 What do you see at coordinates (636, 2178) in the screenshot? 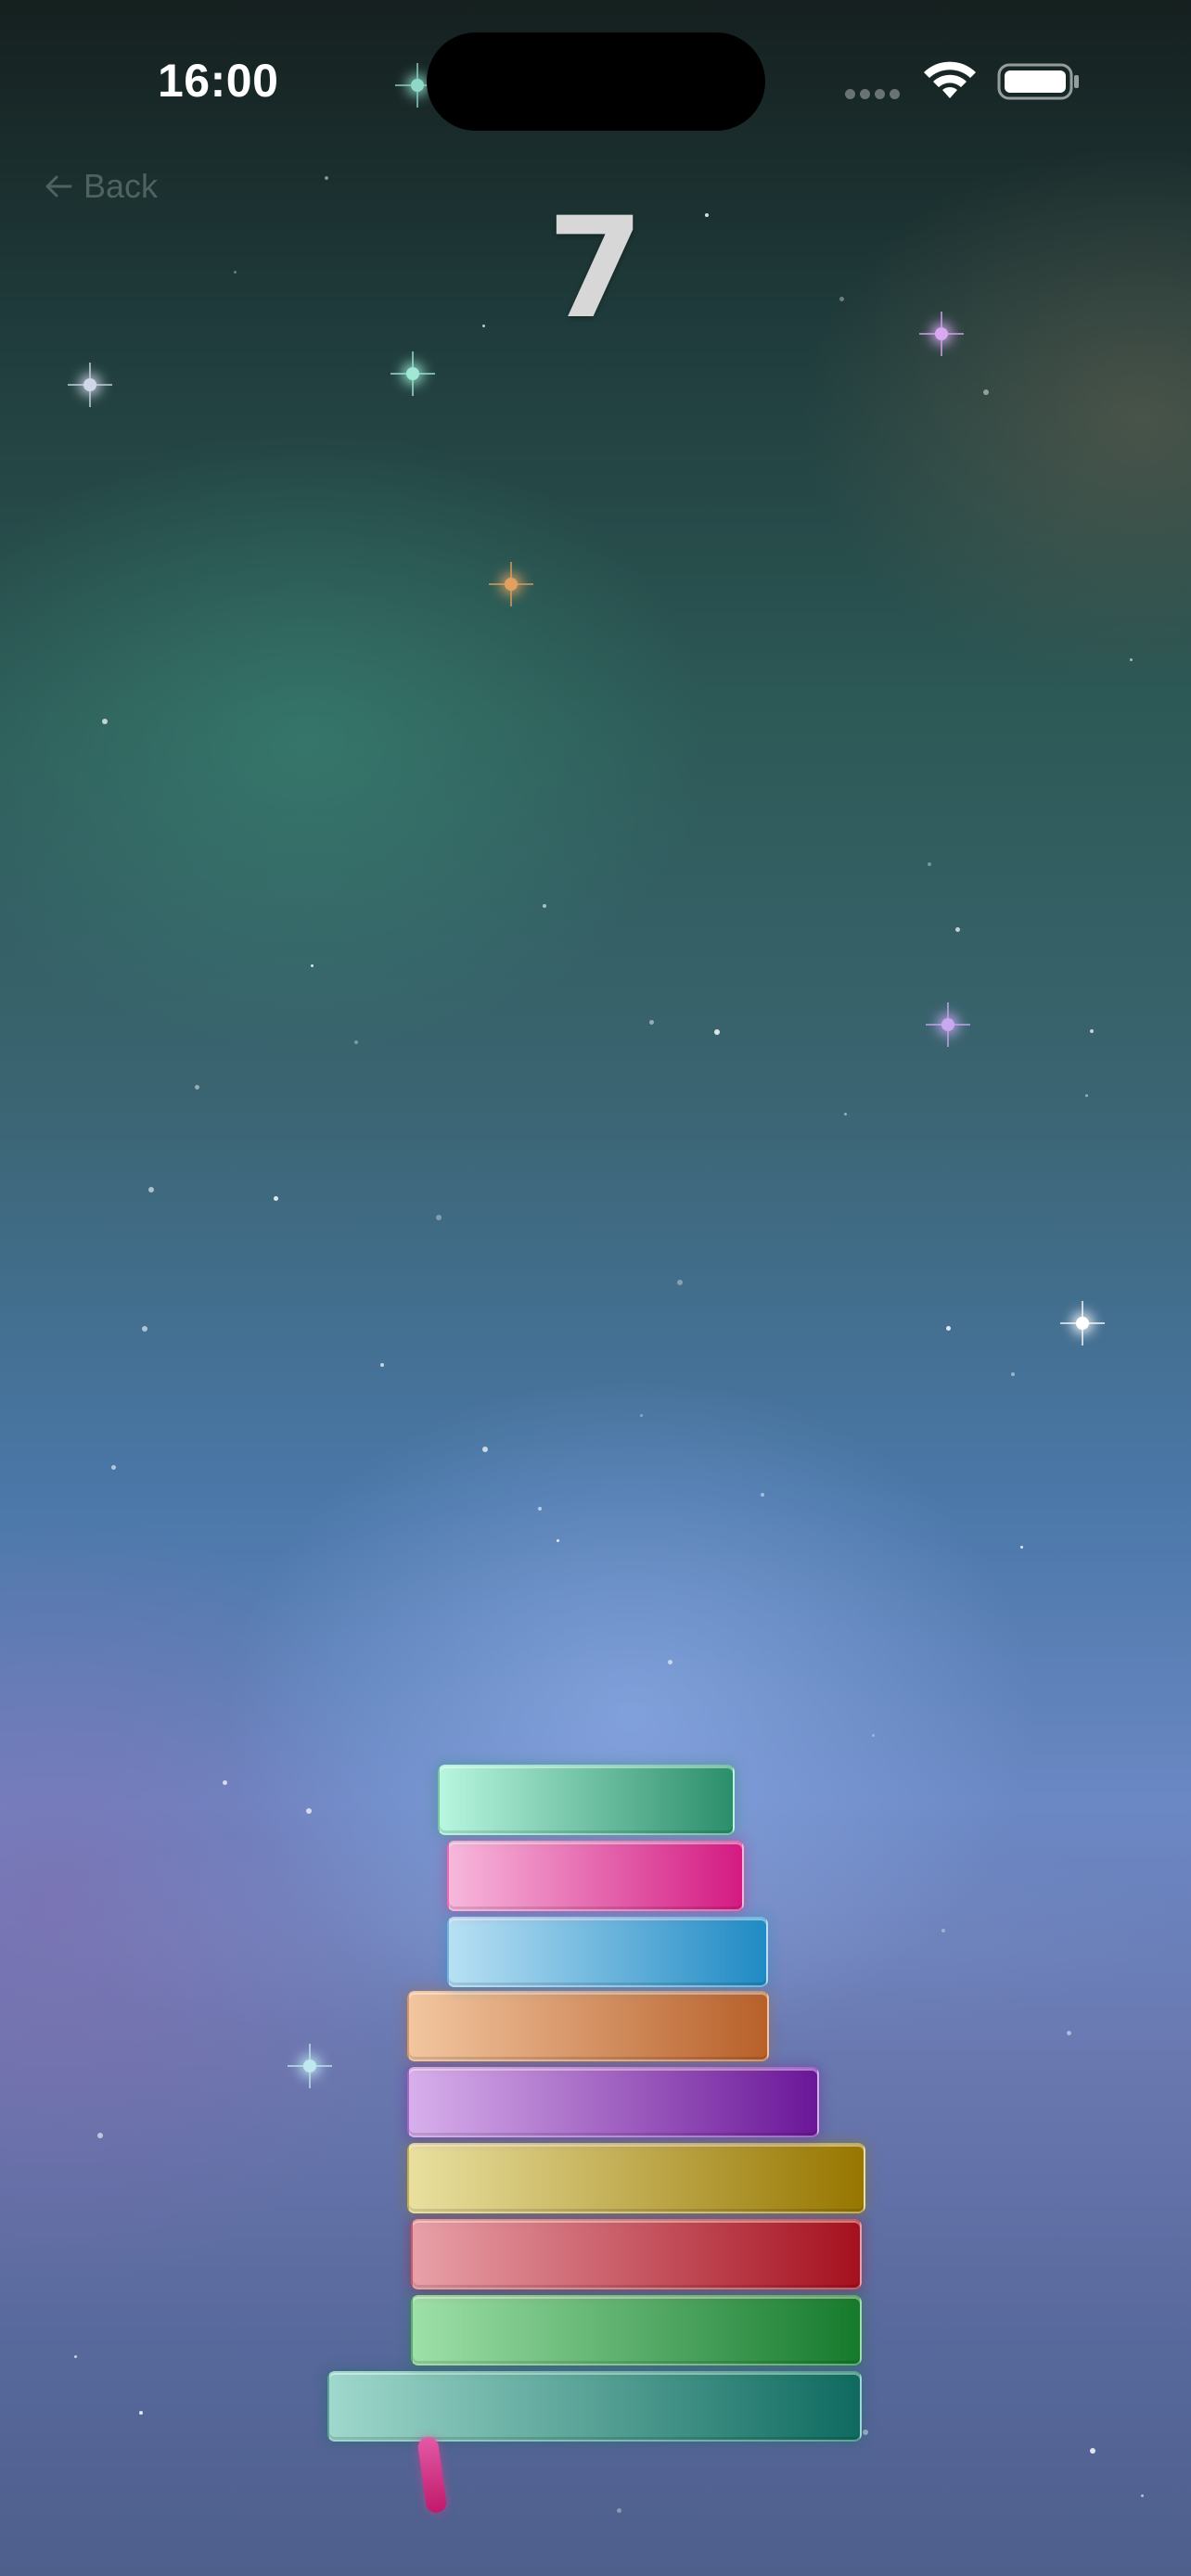
I see `block-yellow` at bounding box center [636, 2178].